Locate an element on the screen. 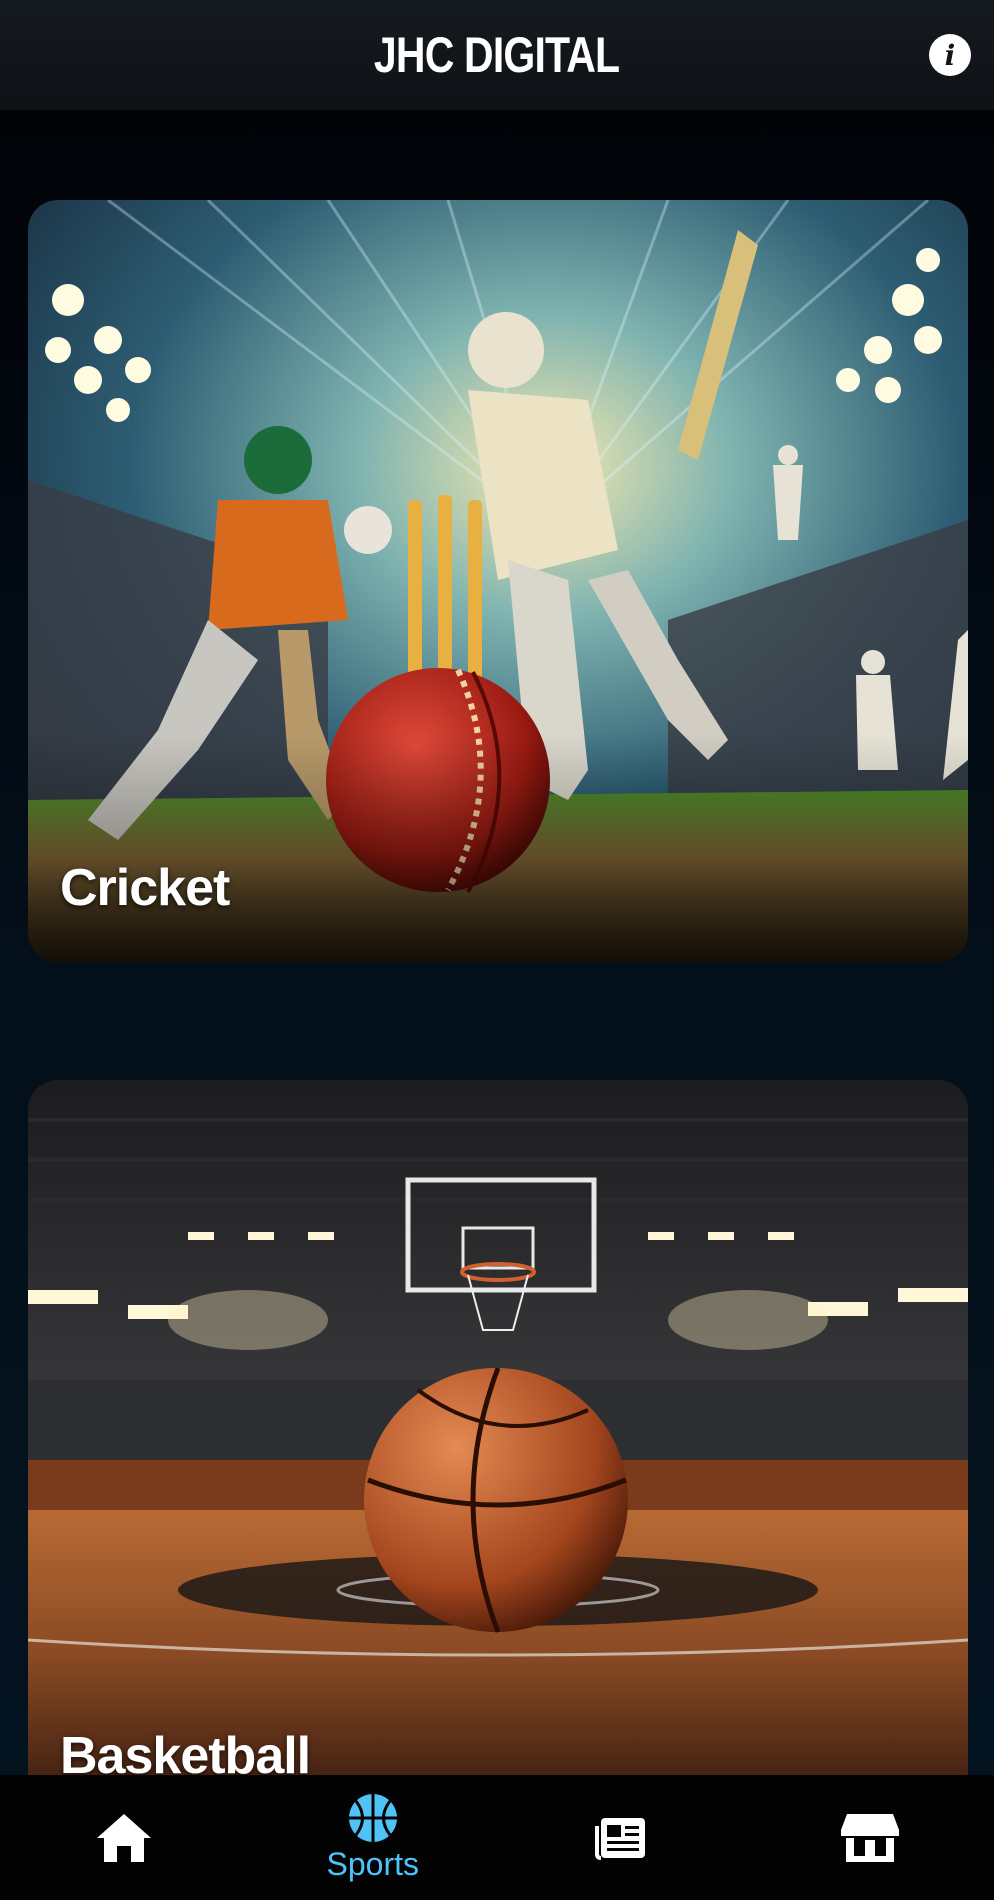 This screenshot has height=1900, width=994. store-icon is located at coordinates (869, 1837).